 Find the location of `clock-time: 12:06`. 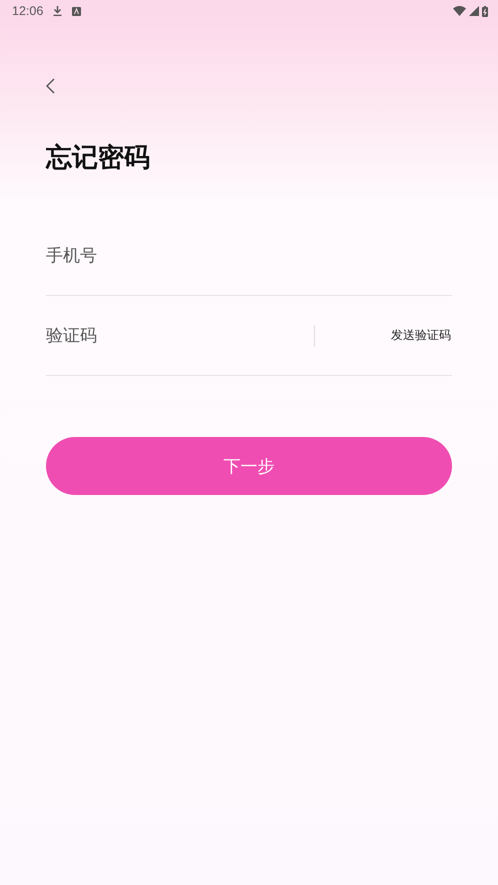

clock-time: 12:06 is located at coordinates (28, 11).